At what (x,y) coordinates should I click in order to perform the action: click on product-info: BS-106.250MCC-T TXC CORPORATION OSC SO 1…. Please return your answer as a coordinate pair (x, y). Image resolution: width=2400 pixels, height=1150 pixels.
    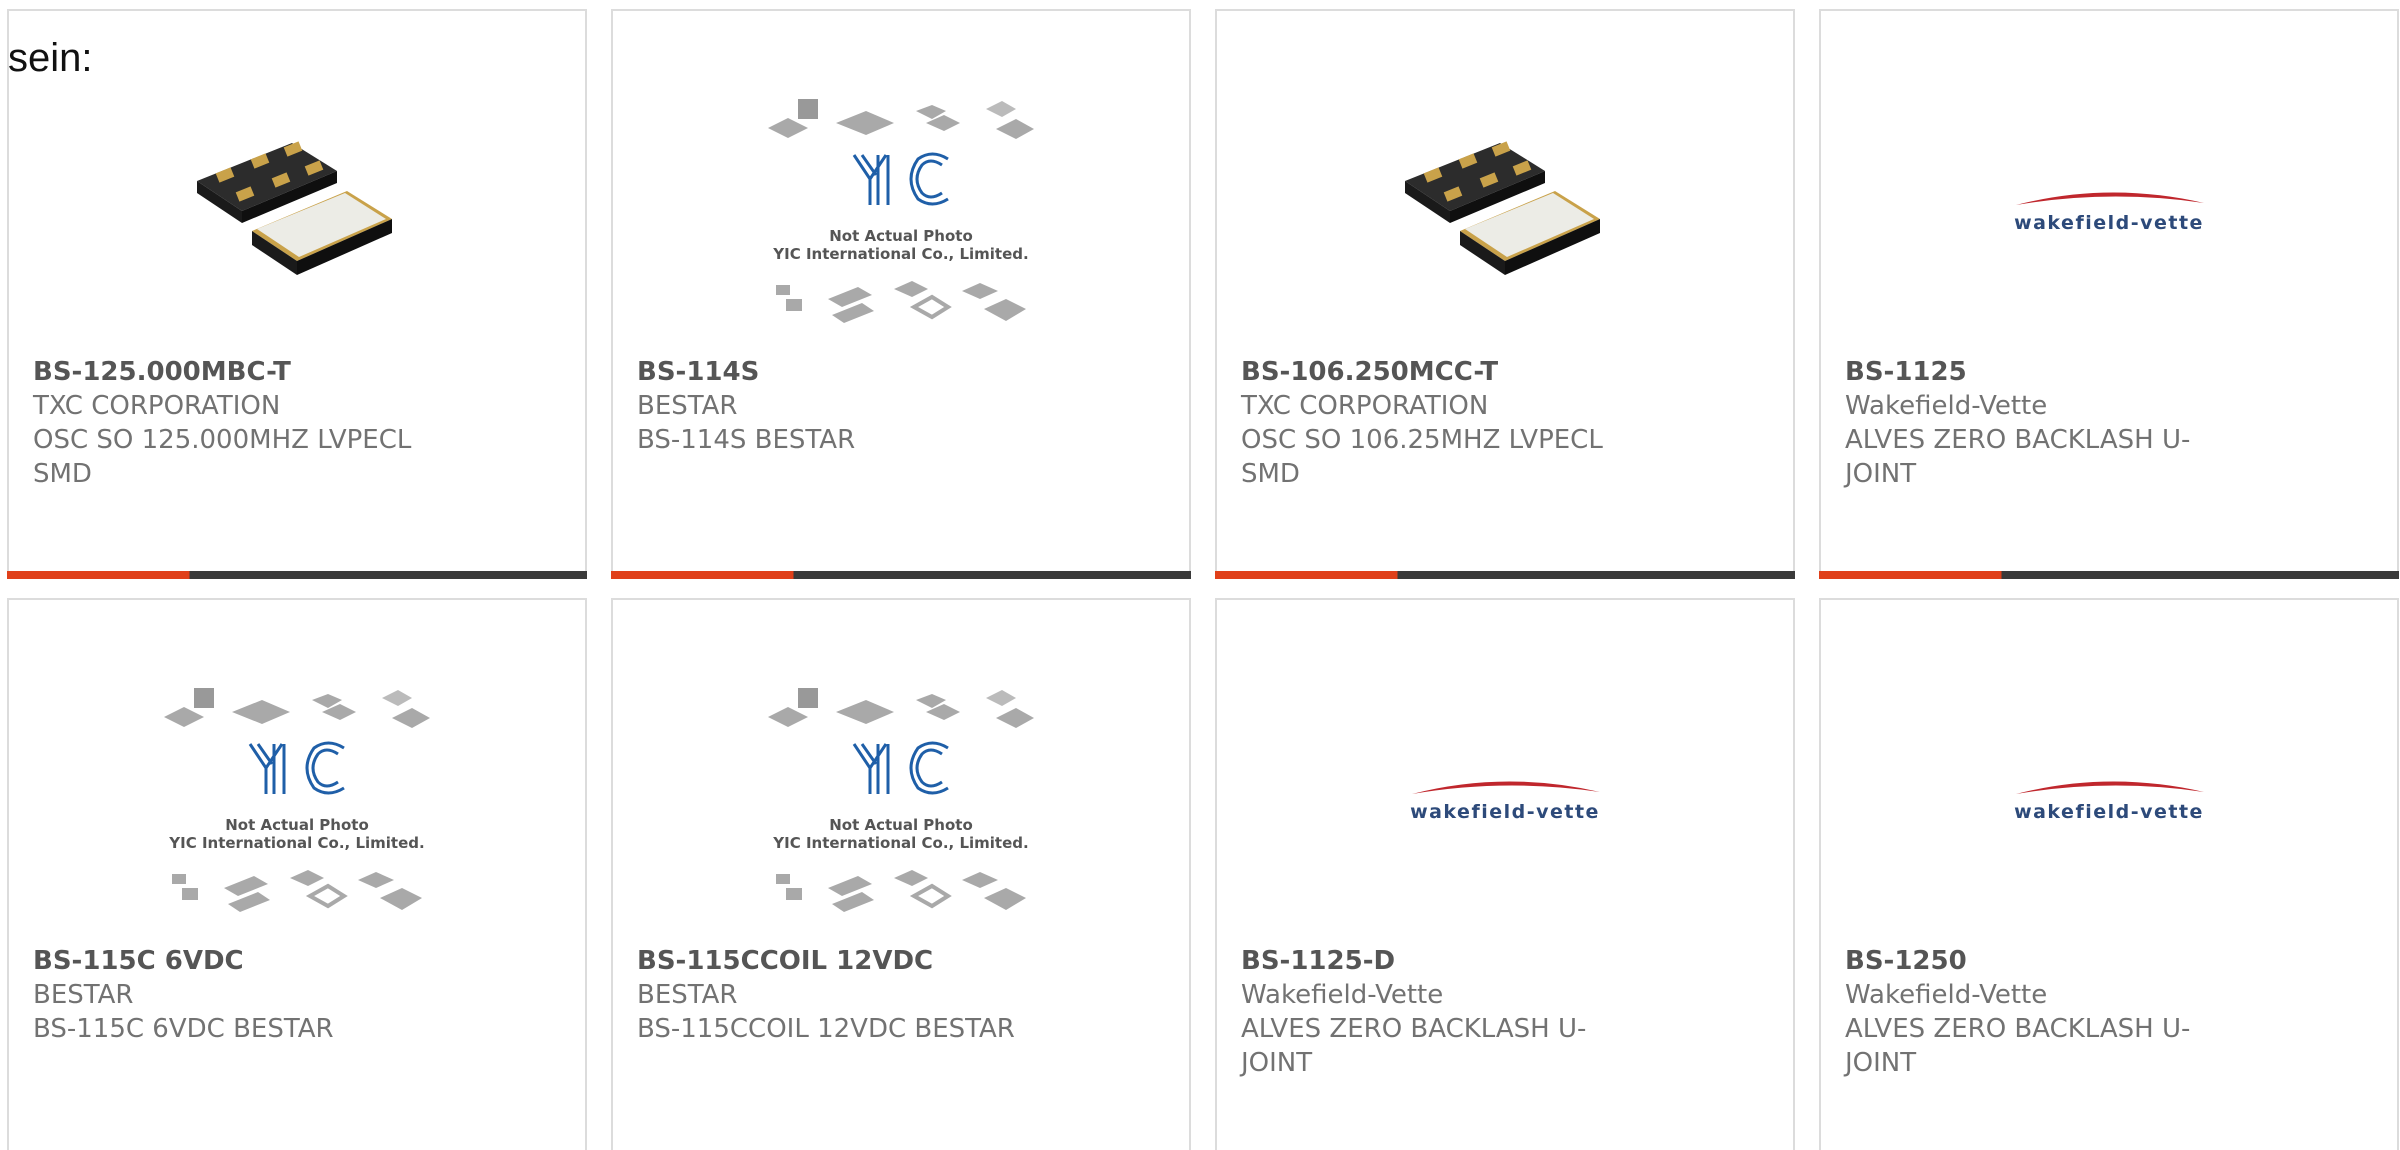
    Looking at the image, I should click on (1431, 423).